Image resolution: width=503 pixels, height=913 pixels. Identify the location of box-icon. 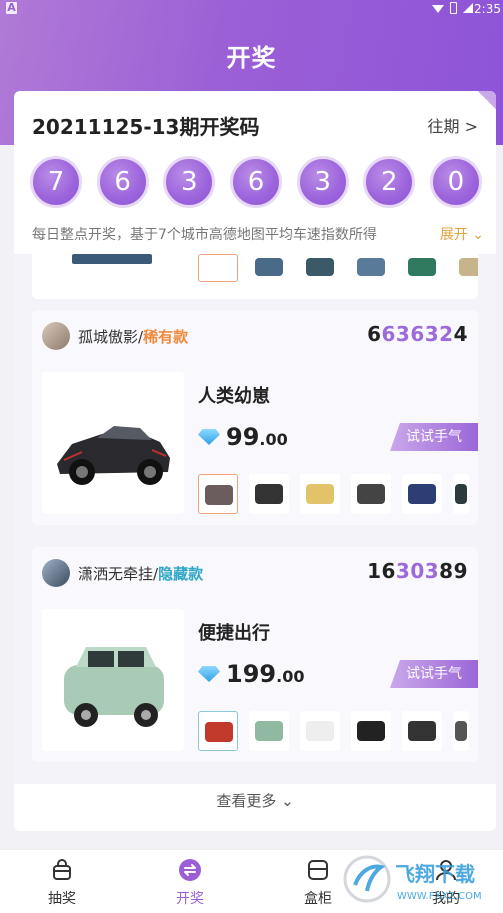
(318, 870).